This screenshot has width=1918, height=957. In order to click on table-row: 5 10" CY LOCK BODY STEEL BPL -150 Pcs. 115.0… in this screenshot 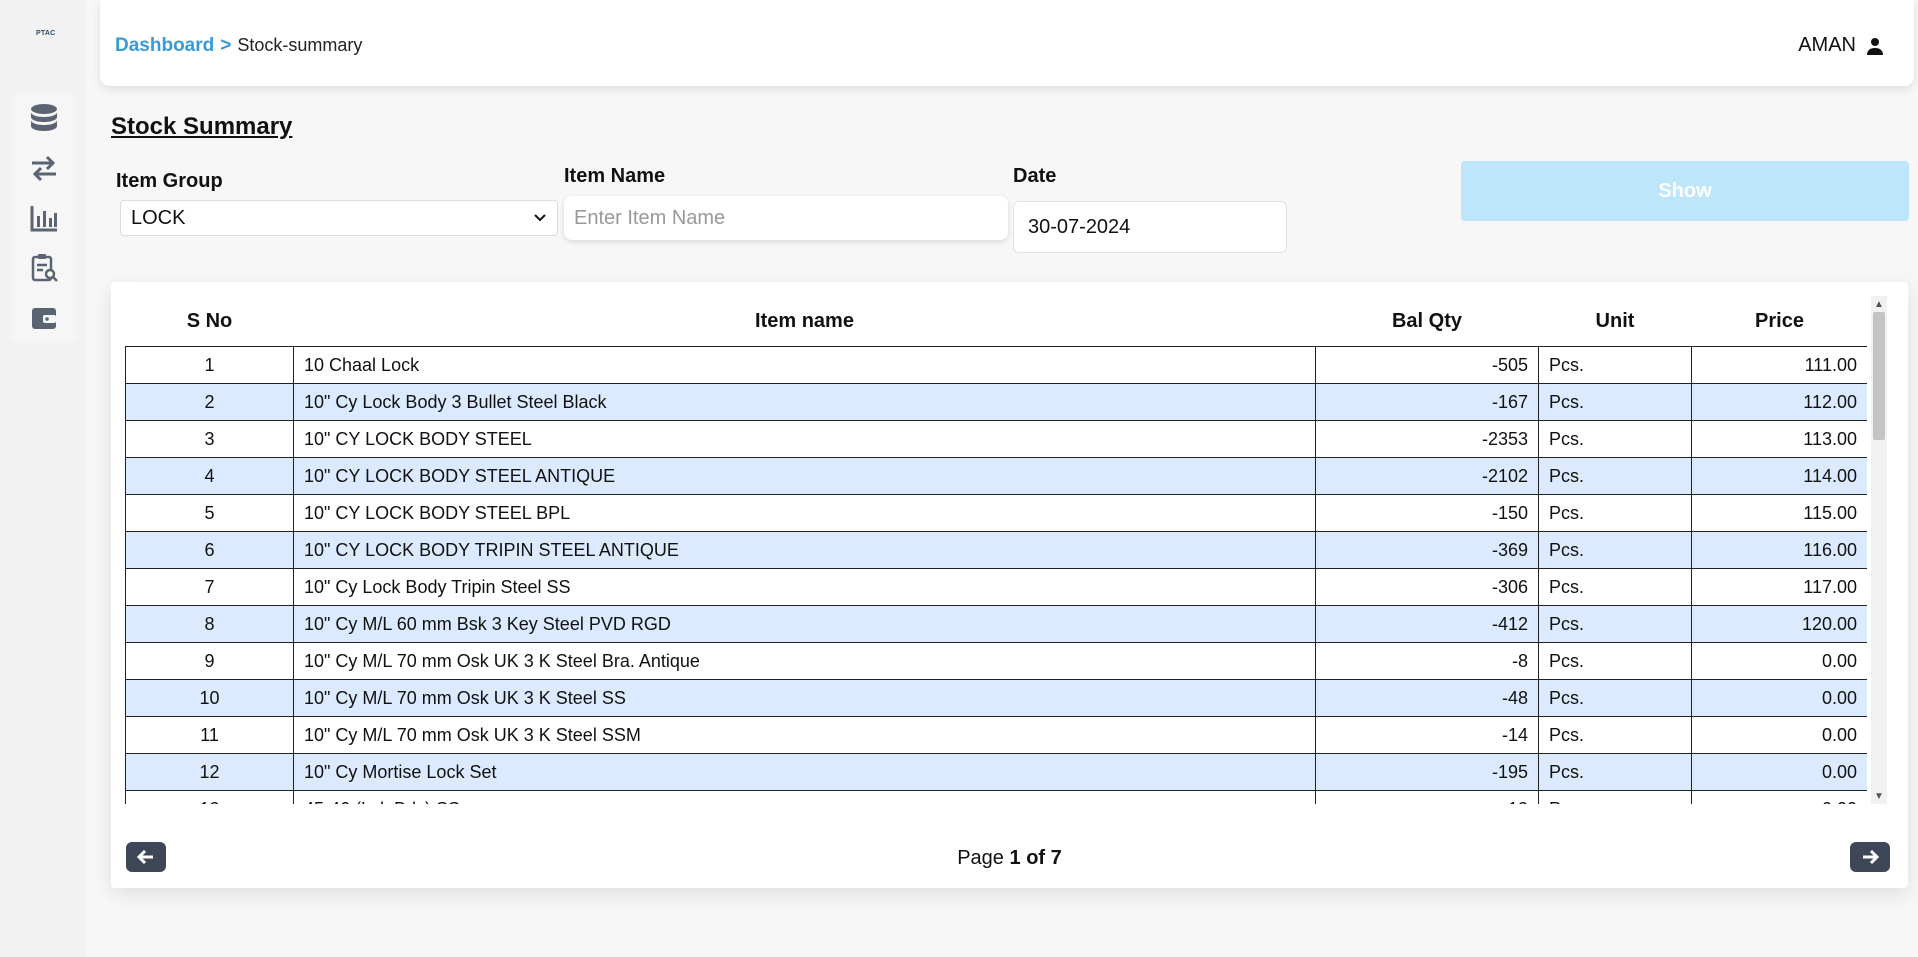, I will do `click(996, 513)`.